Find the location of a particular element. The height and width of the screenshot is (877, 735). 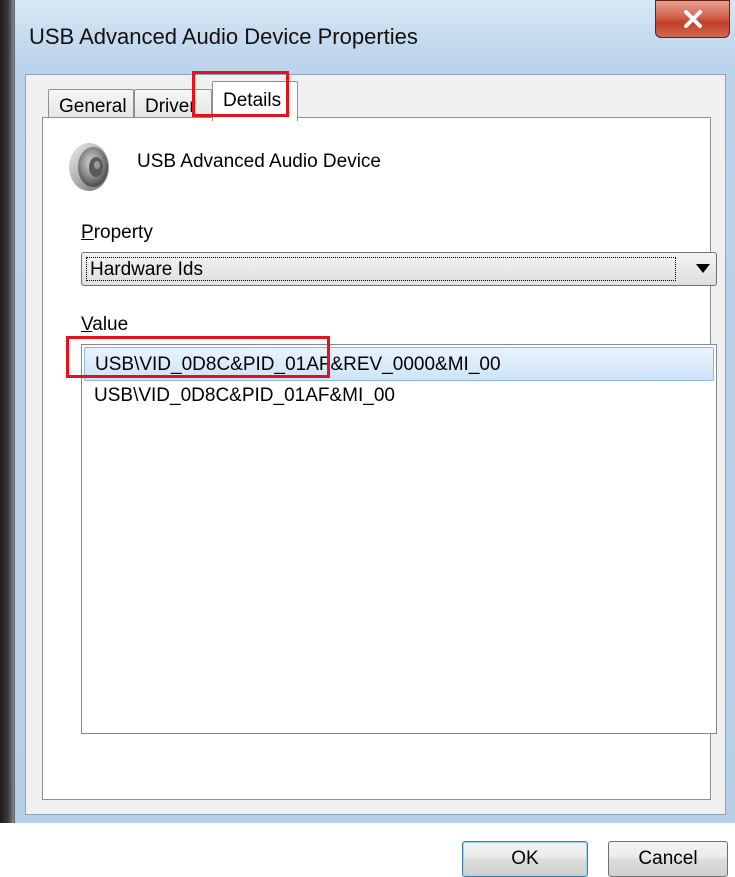

property-label: Property is located at coordinates (117, 233).